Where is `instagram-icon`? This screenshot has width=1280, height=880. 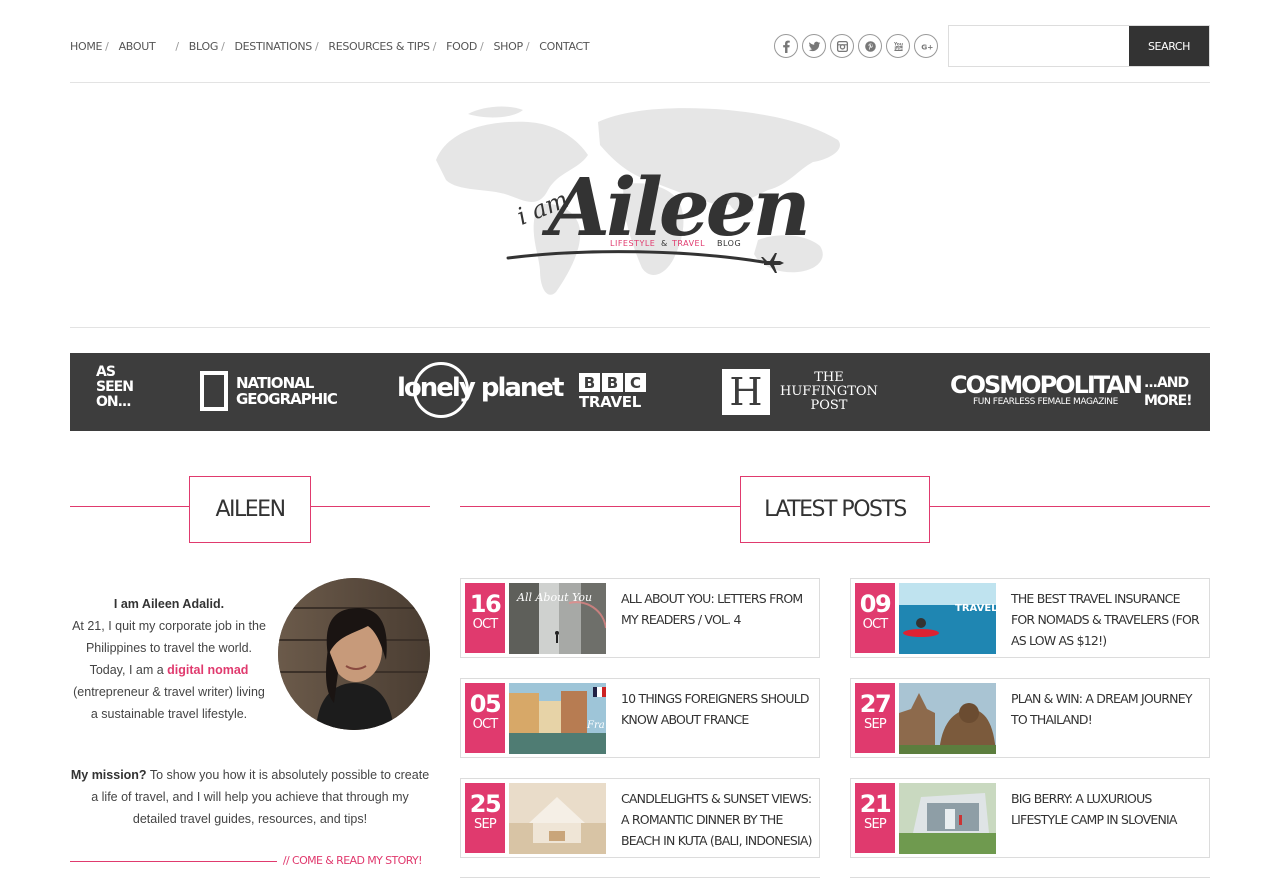 instagram-icon is located at coordinates (842, 46).